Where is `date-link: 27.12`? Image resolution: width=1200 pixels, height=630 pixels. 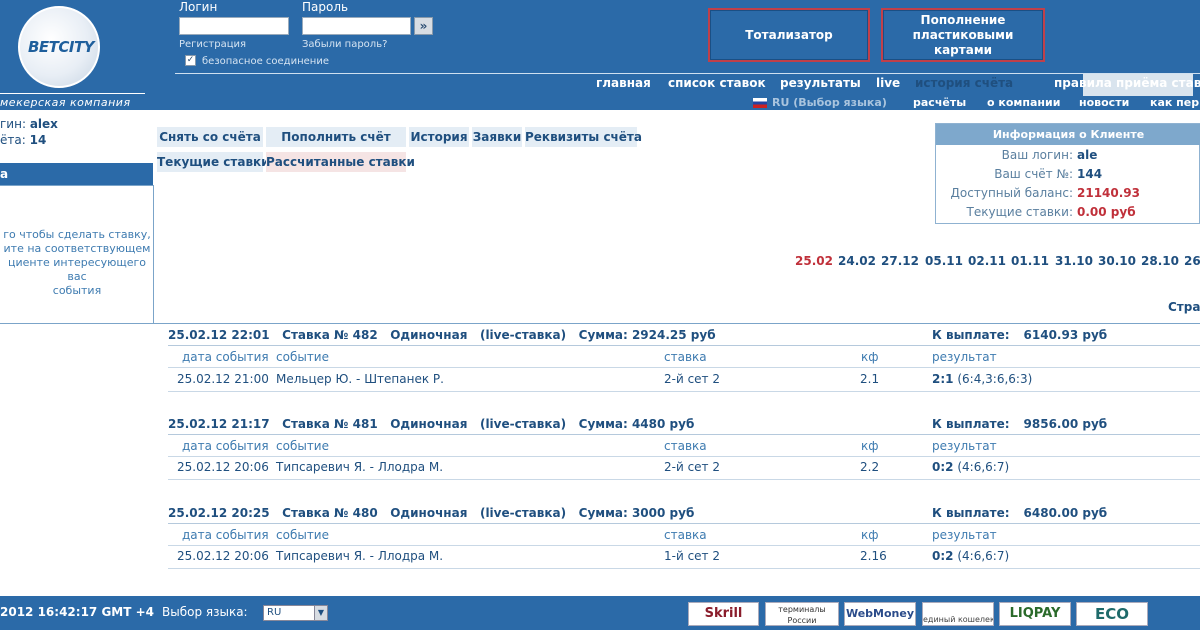 date-link: 27.12 is located at coordinates (900, 261).